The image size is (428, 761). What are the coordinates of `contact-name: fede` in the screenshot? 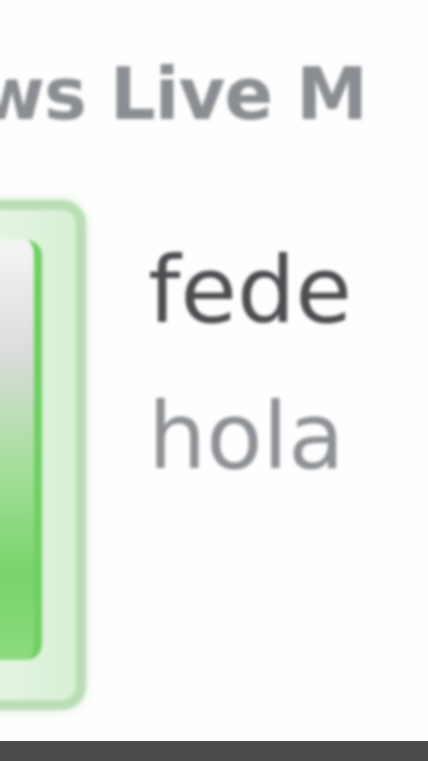 It's located at (250, 290).